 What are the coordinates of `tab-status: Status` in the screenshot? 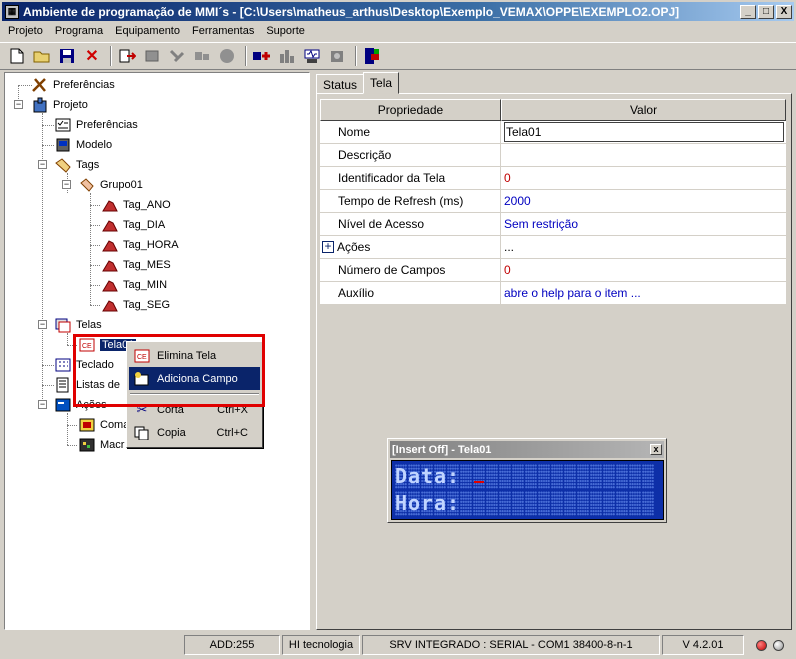 It's located at (340, 84).